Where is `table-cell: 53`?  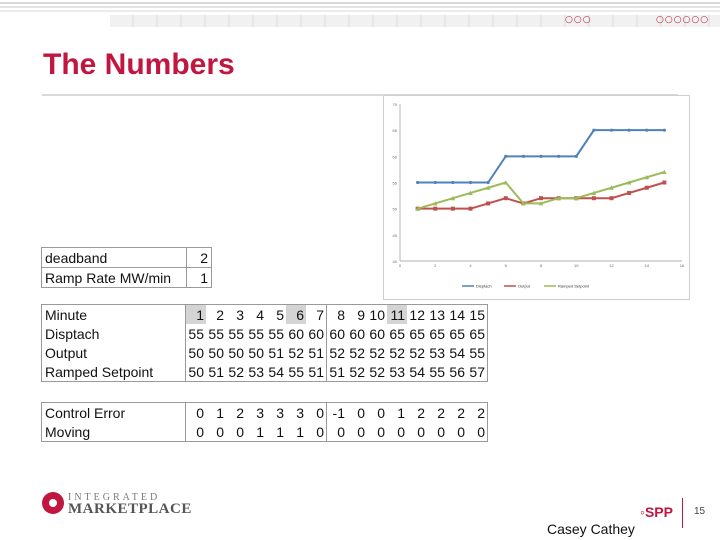 table-cell: 53 is located at coordinates (256, 372).